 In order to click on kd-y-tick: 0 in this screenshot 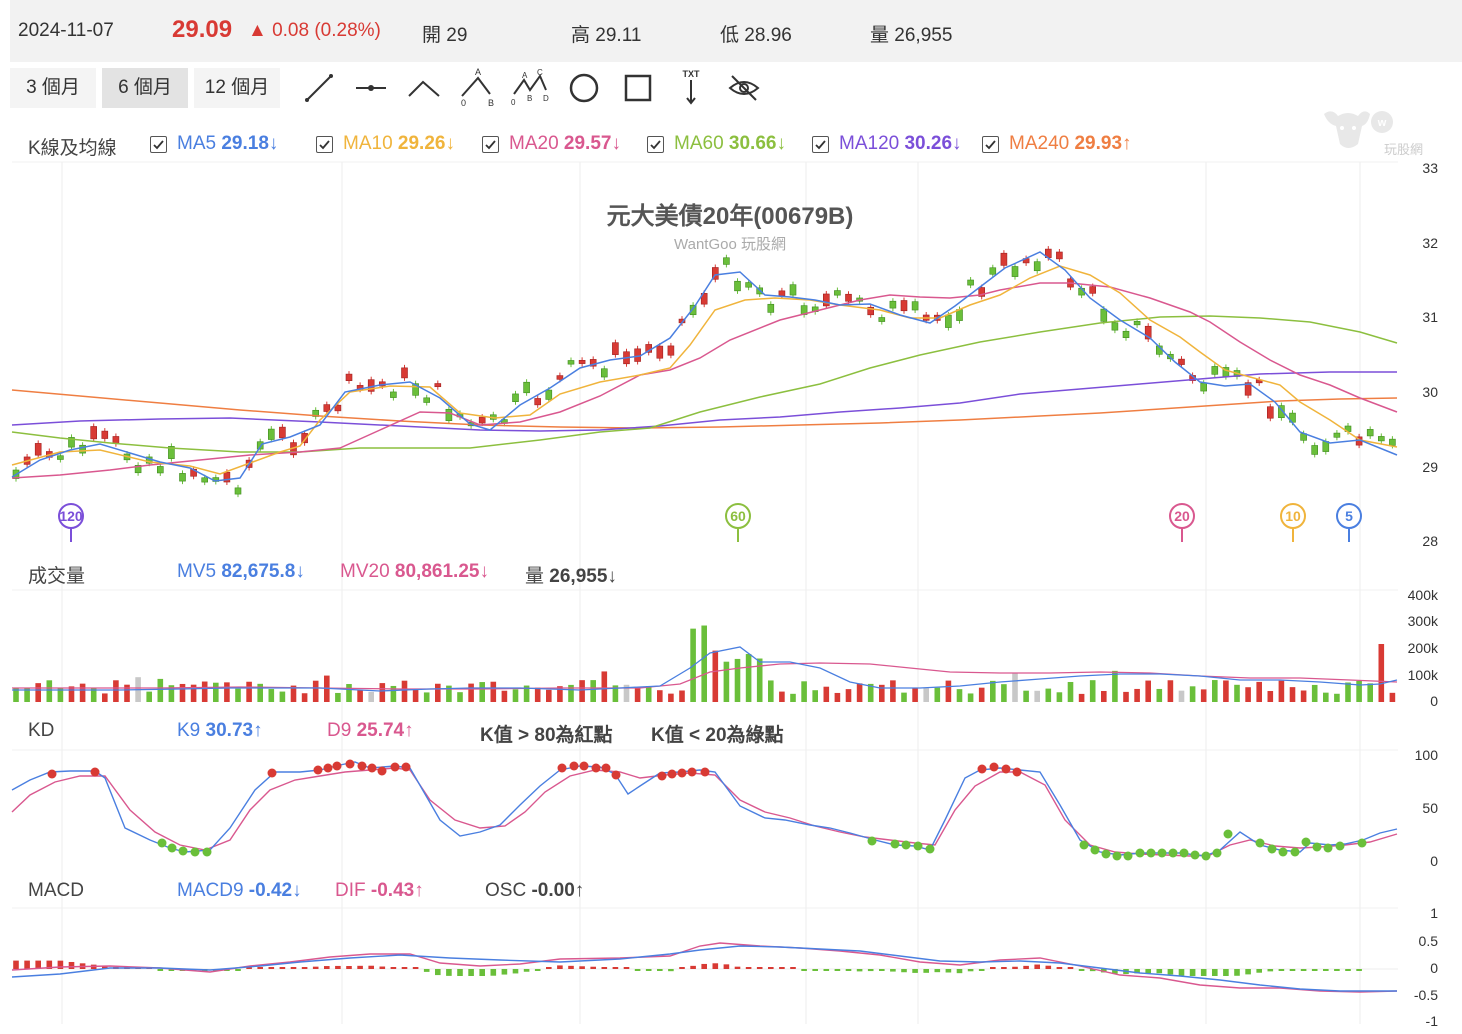, I will do `click(1434, 861)`.